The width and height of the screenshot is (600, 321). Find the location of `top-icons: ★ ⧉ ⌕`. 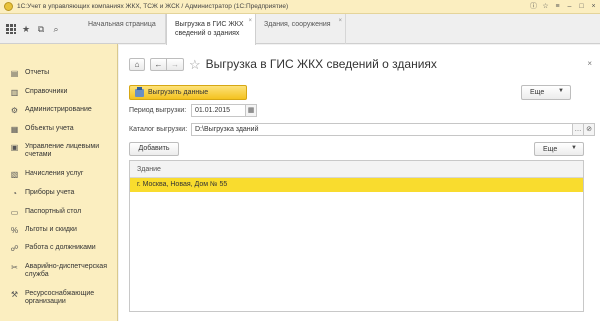

top-icons: ★ ⧉ ⌕ is located at coordinates (40, 29).